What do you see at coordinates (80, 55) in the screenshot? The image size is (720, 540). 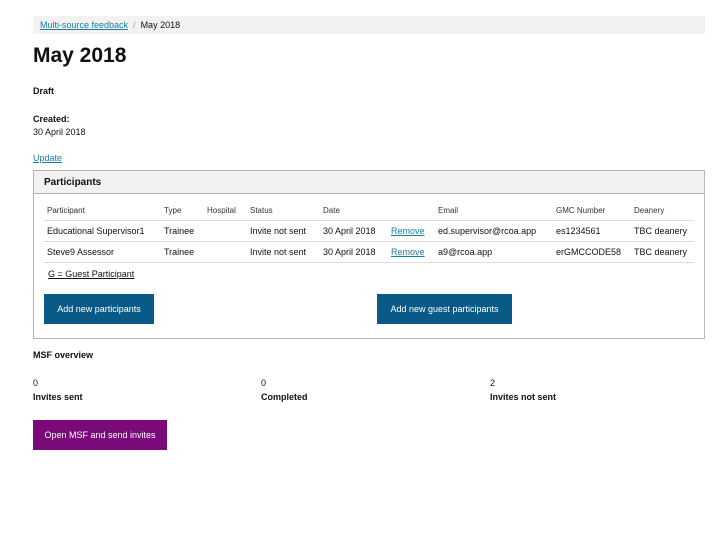 I see `page-title: May 2018` at bounding box center [80, 55].